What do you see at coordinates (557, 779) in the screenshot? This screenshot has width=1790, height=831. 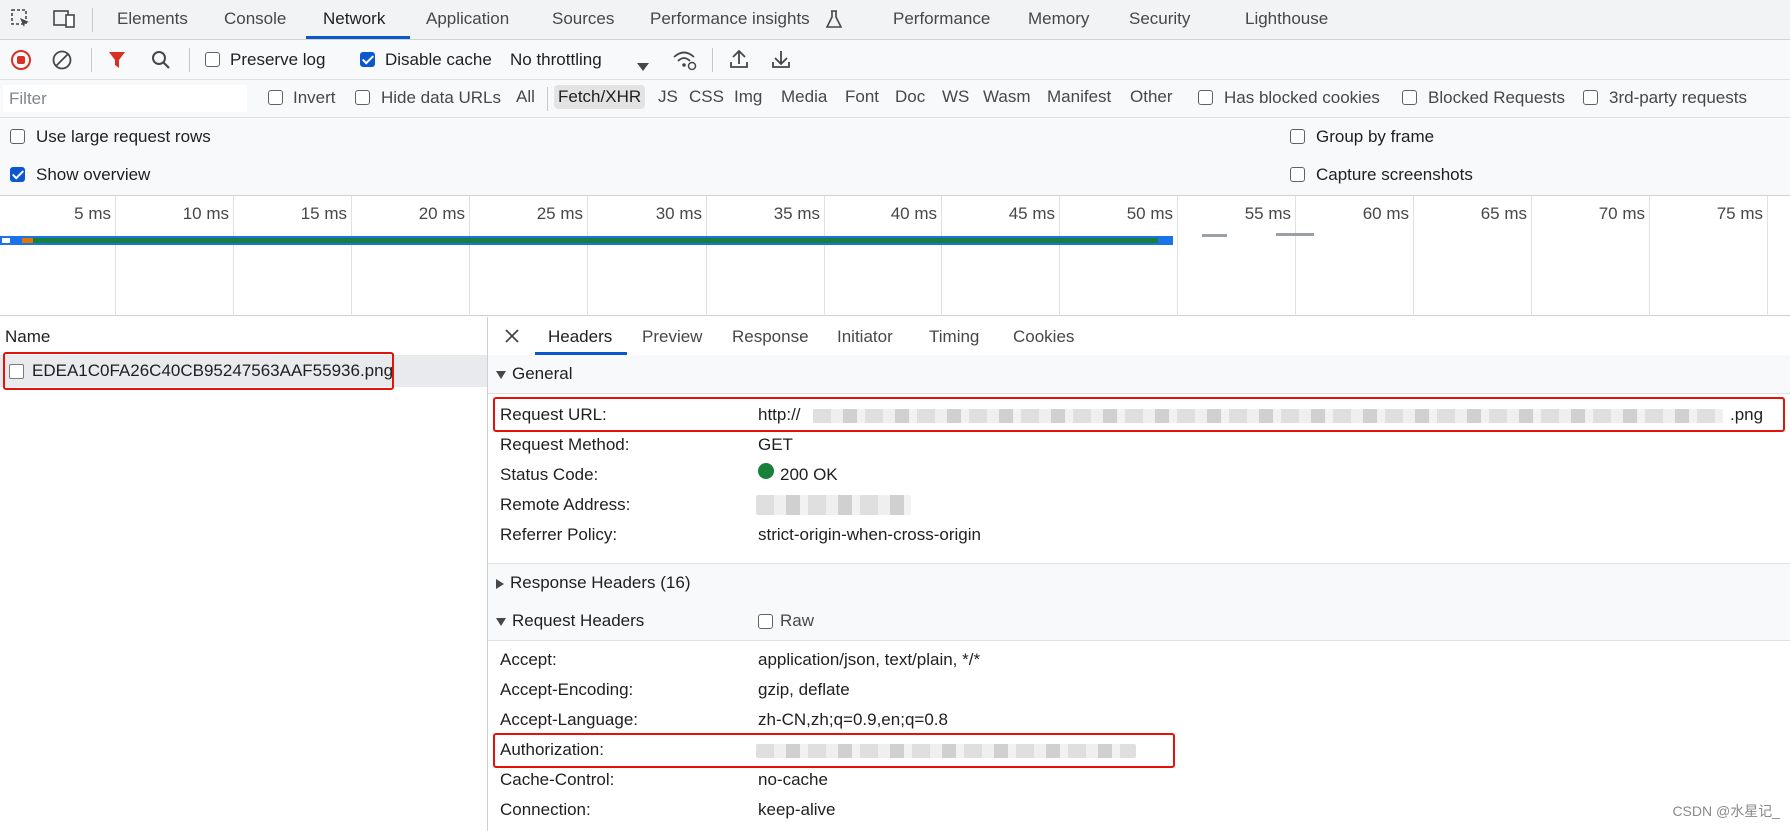 I see `cache-control-key: Cache-Control:` at bounding box center [557, 779].